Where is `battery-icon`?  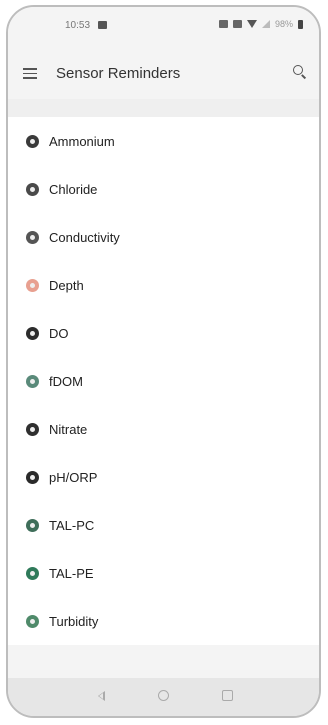 battery-icon is located at coordinates (300, 24).